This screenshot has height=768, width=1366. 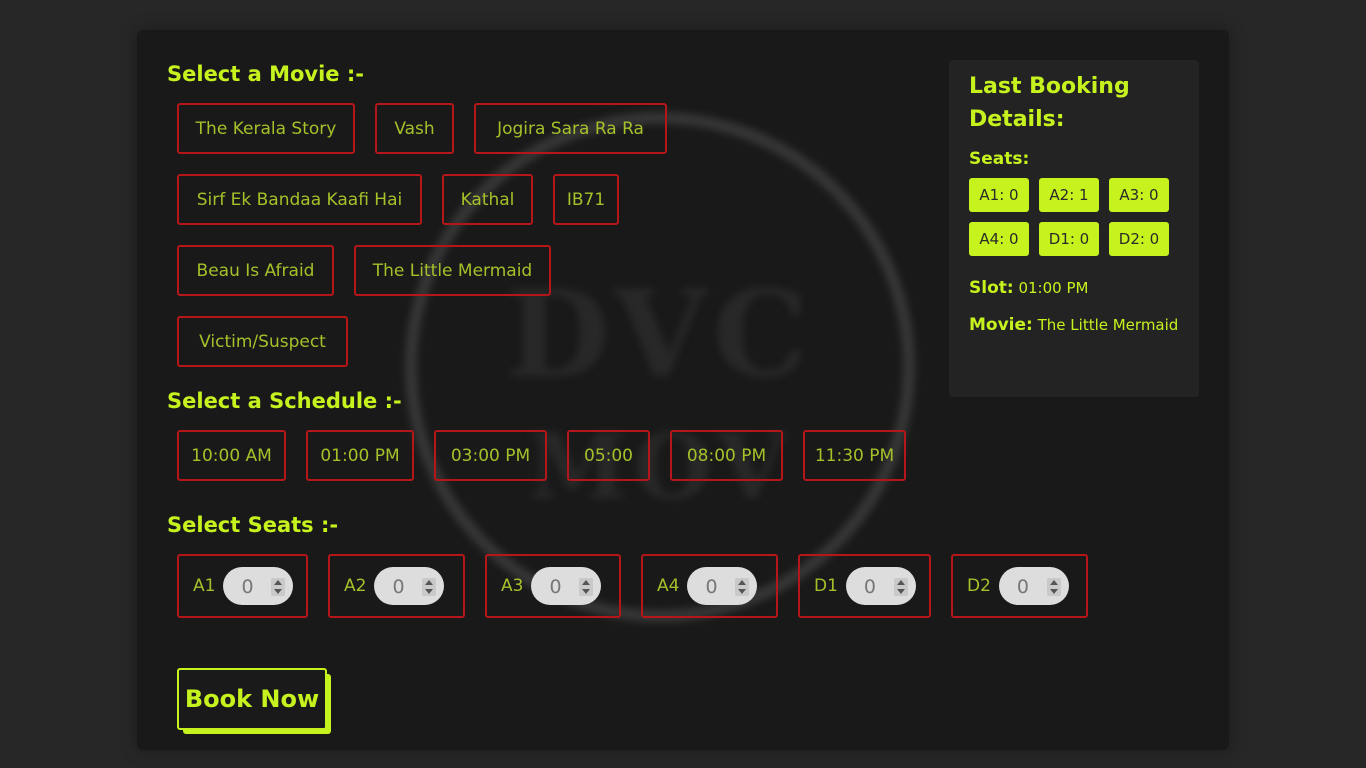 I want to click on last-booking-slot: Slot: 01:00 PM, so click(x=1028, y=288).